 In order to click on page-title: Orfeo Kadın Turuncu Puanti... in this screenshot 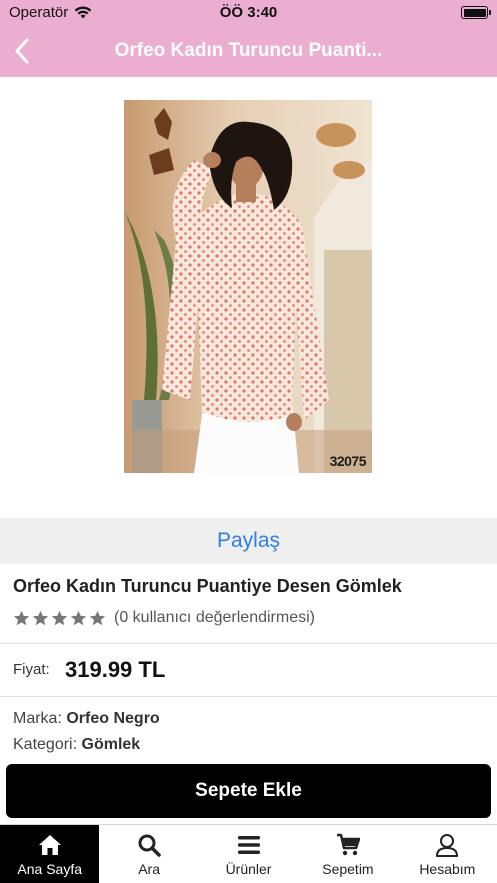, I will do `click(248, 50)`.